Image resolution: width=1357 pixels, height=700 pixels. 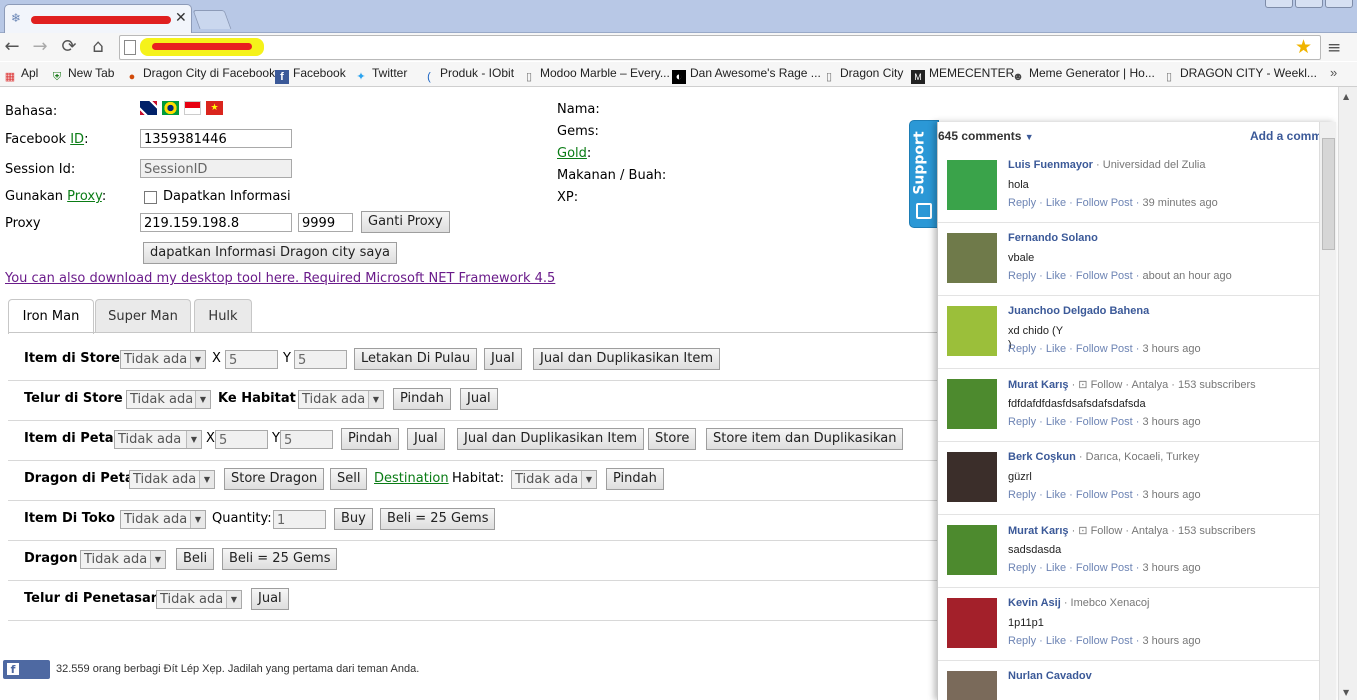 What do you see at coordinates (192, 108) in the screenshot?
I see `flag-indonesia-icon` at bounding box center [192, 108].